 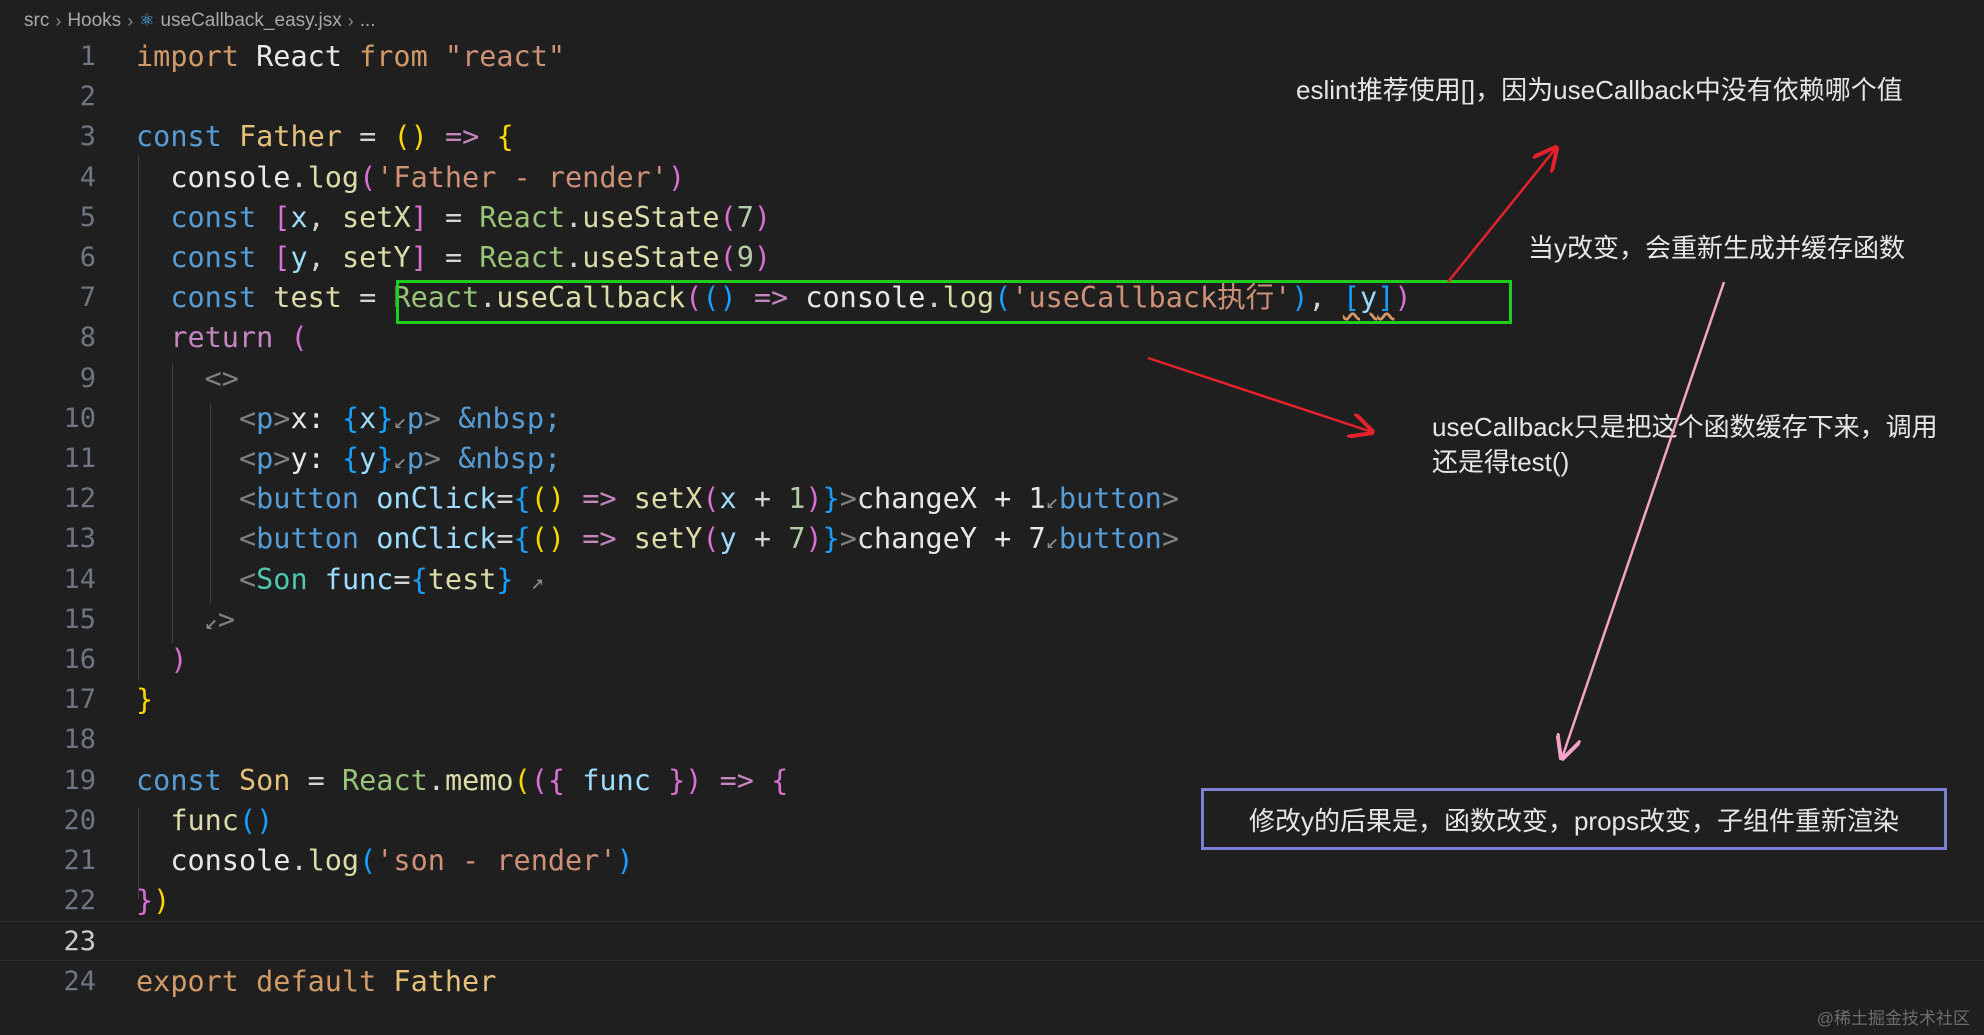 I want to click on red-arrow-to-eslint-note, so click(x=1501, y=215).